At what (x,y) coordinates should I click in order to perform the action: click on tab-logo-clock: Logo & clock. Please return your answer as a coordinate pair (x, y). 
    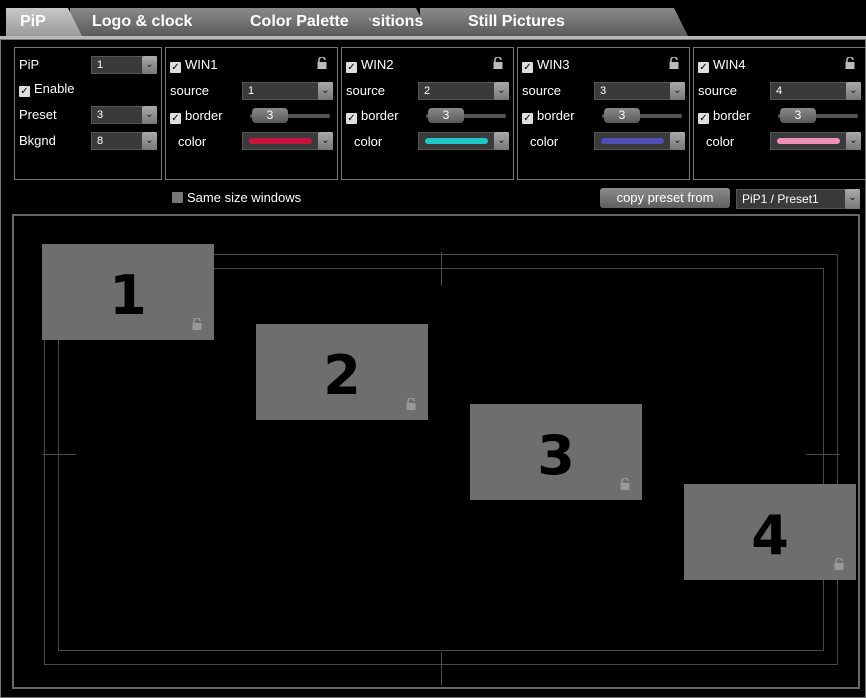
    Looking at the image, I should click on (158, 22).